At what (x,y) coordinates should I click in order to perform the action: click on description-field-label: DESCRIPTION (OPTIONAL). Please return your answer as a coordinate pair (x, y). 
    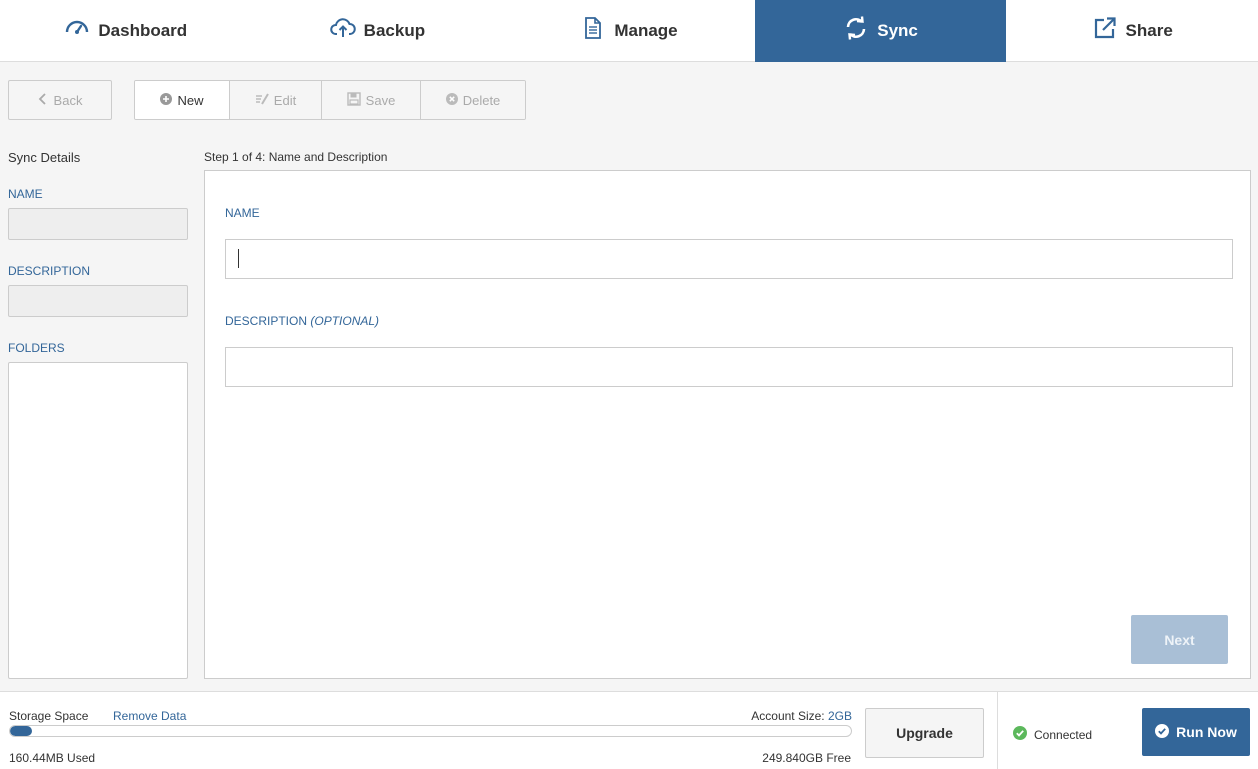
    Looking at the image, I should click on (302, 321).